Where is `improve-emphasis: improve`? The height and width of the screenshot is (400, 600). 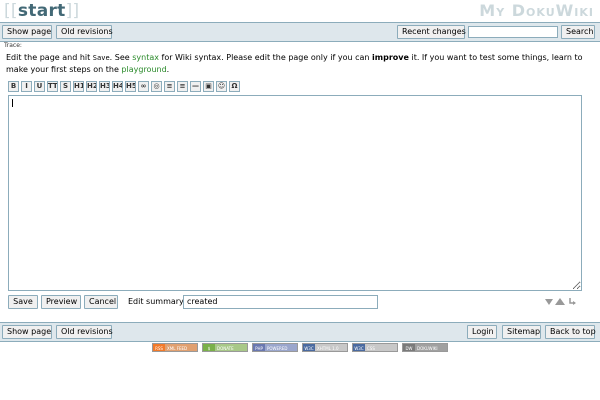 improve-emphasis: improve is located at coordinates (390, 57).